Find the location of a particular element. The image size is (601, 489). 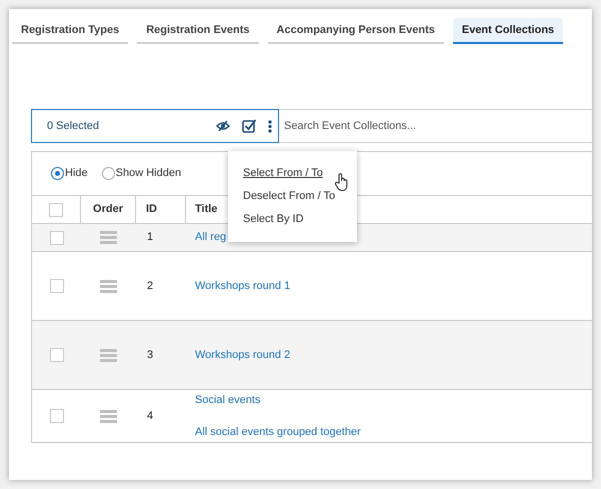

title-link: Social events is located at coordinates (393, 400).